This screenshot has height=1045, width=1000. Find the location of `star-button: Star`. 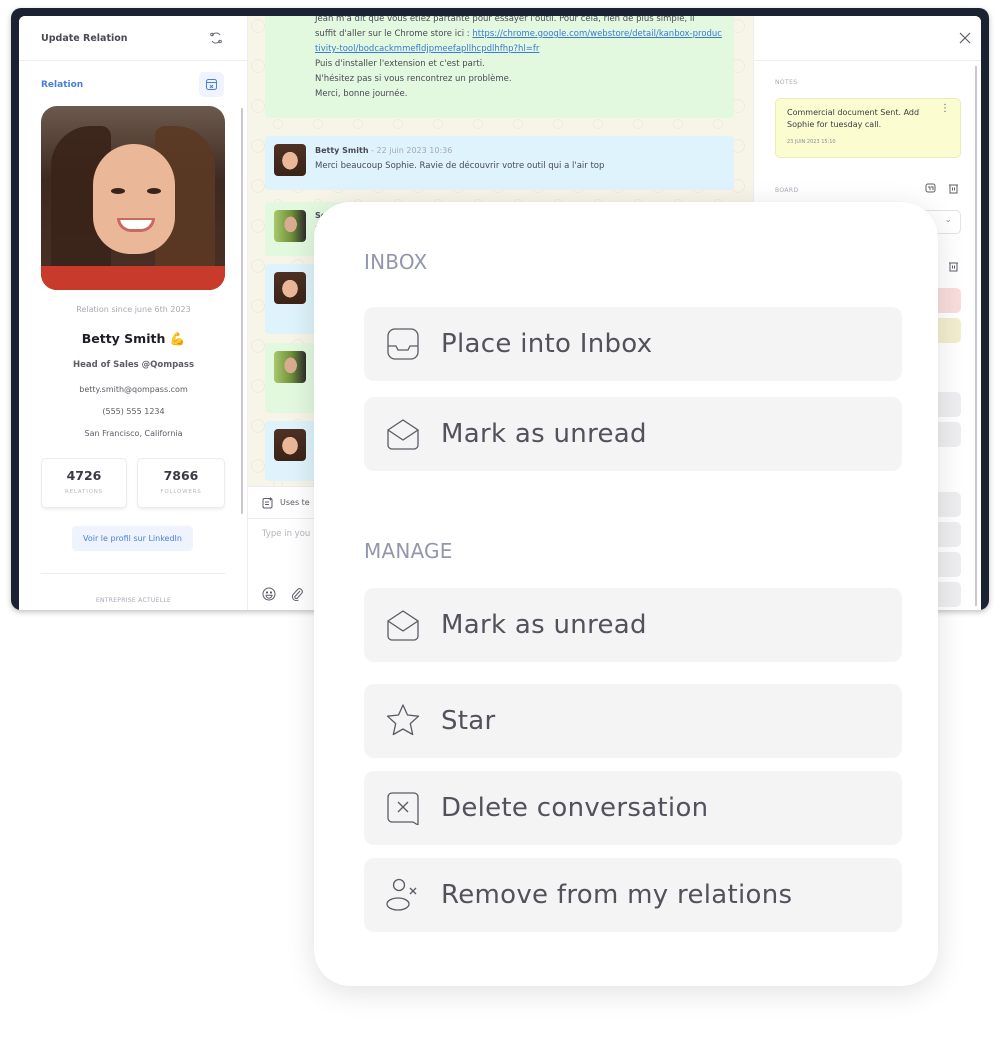

star-button: Star is located at coordinates (633, 721).